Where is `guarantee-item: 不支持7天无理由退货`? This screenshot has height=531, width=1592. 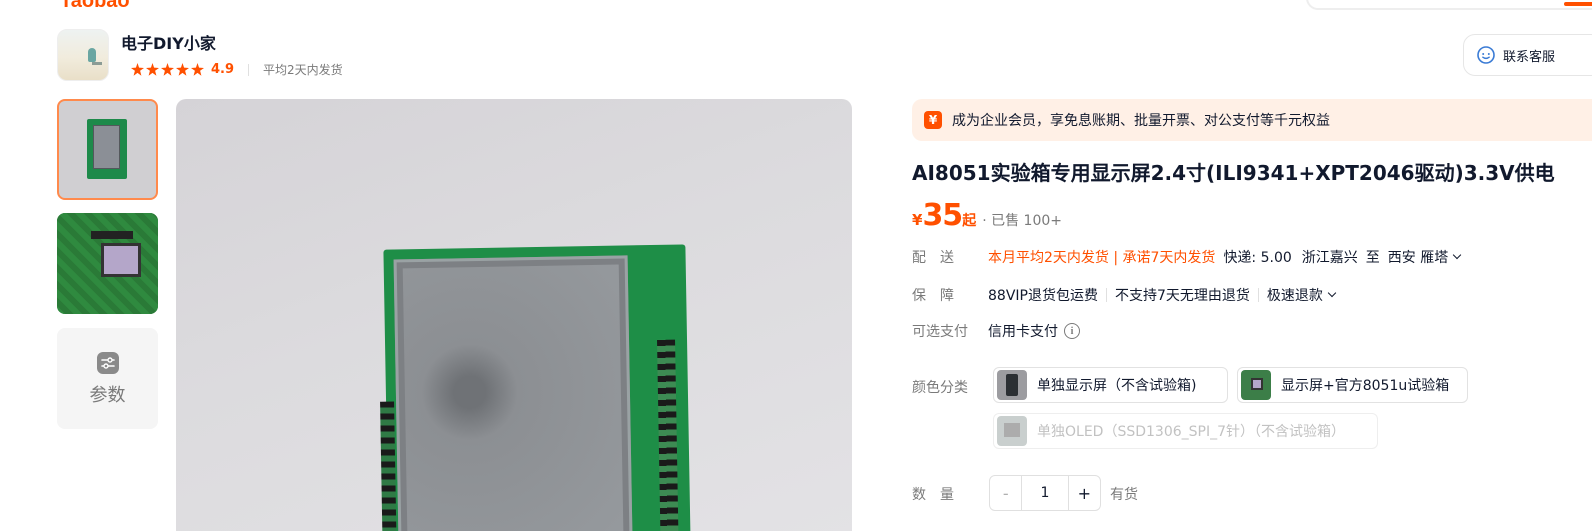
guarantee-item: 不支持7天无理由退货 is located at coordinates (1182, 296).